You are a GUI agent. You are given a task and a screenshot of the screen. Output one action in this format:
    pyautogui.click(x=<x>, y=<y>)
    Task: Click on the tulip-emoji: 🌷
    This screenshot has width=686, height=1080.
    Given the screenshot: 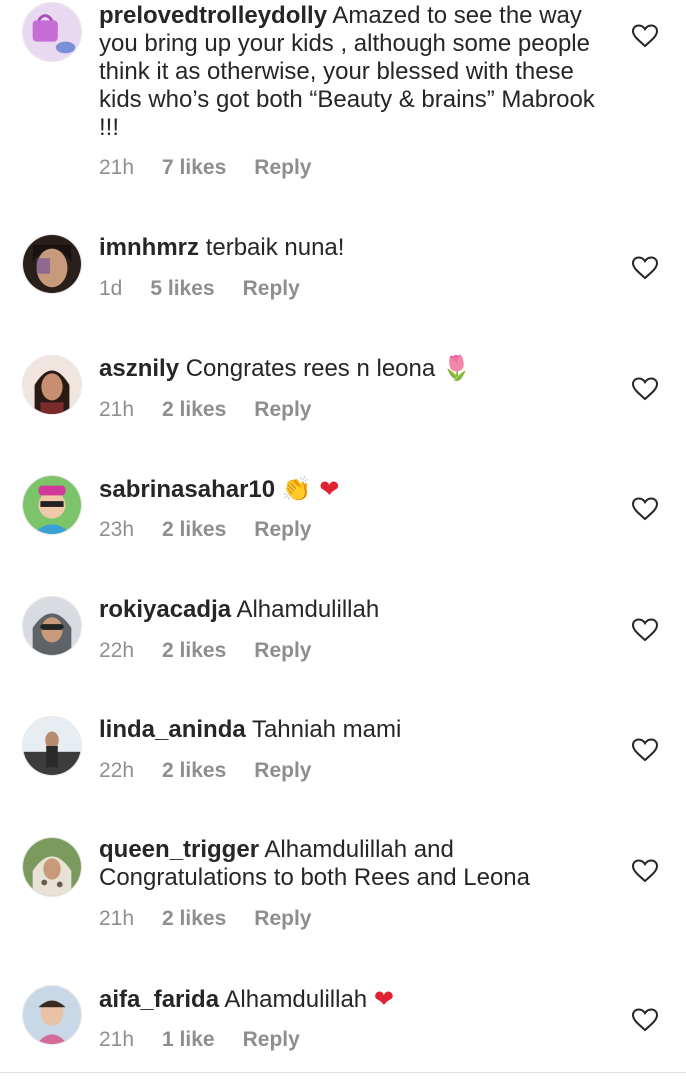 What is the action you would take?
    pyautogui.click(x=456, y=368)
    